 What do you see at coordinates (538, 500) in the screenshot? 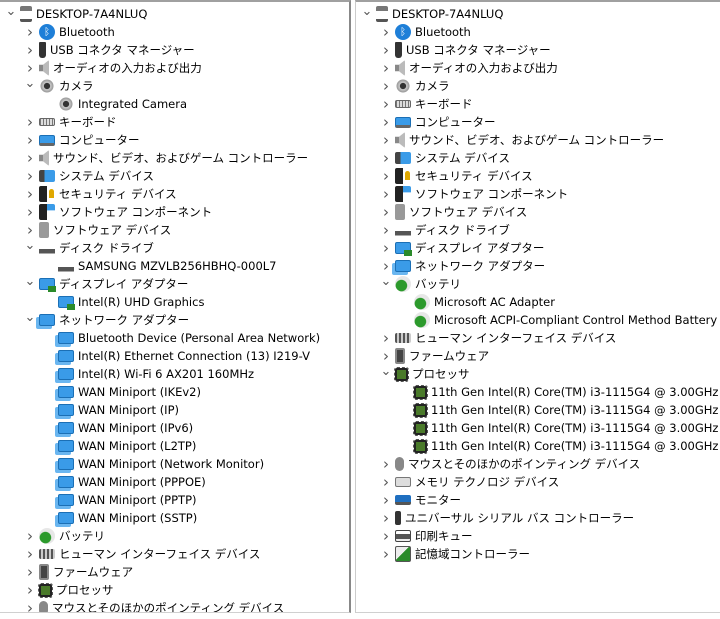
I see `tree-item: › モニター` at bounding box center [538, 500].